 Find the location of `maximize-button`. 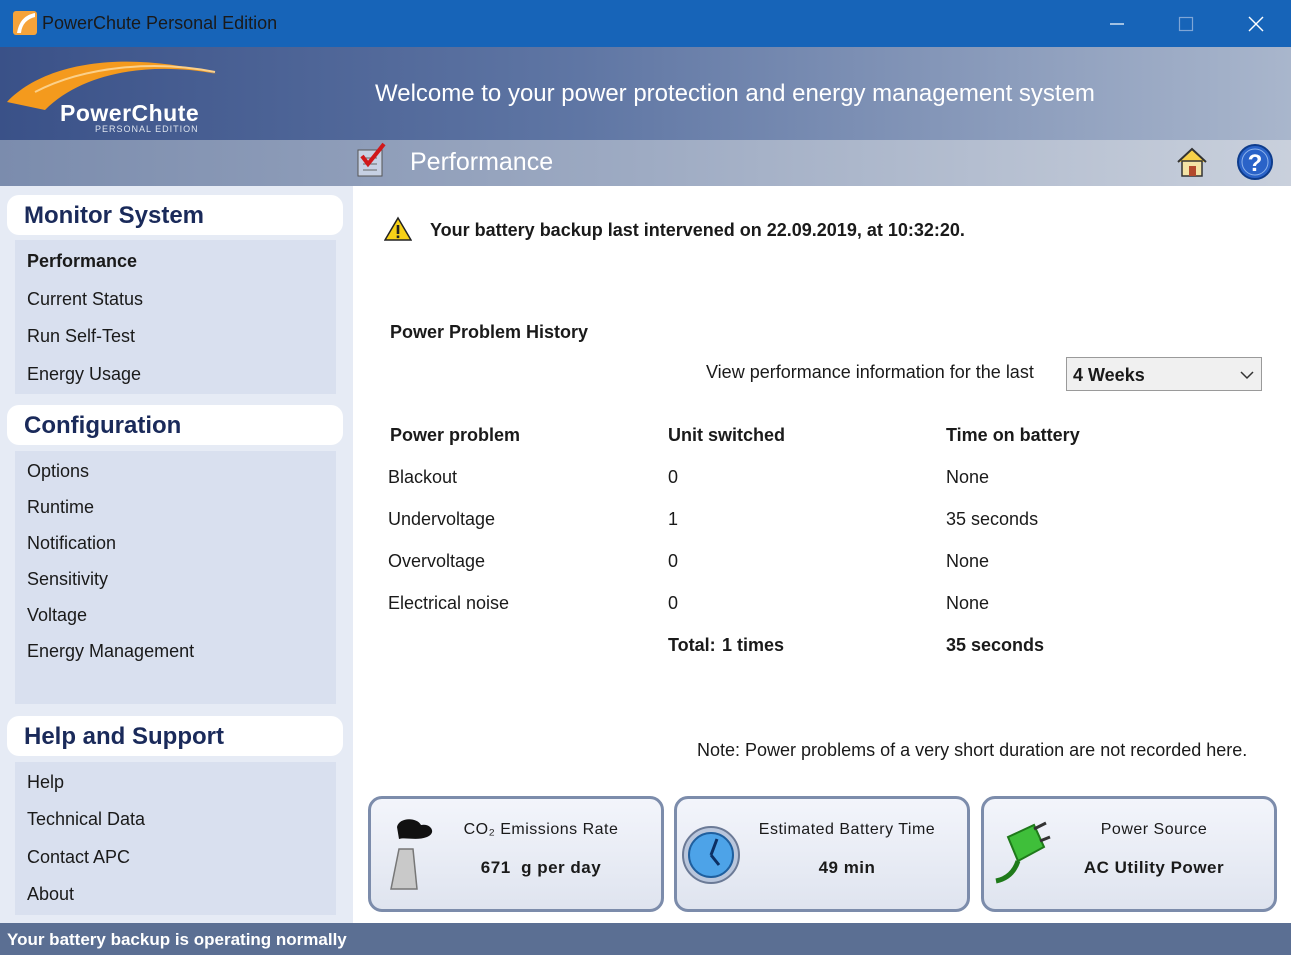

maximize-button is located at coordinates (1185, 23).